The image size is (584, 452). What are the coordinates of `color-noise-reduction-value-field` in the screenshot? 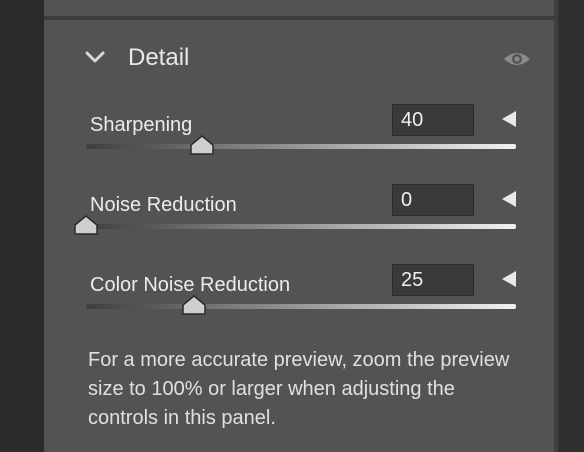 It's located at (433, 280).